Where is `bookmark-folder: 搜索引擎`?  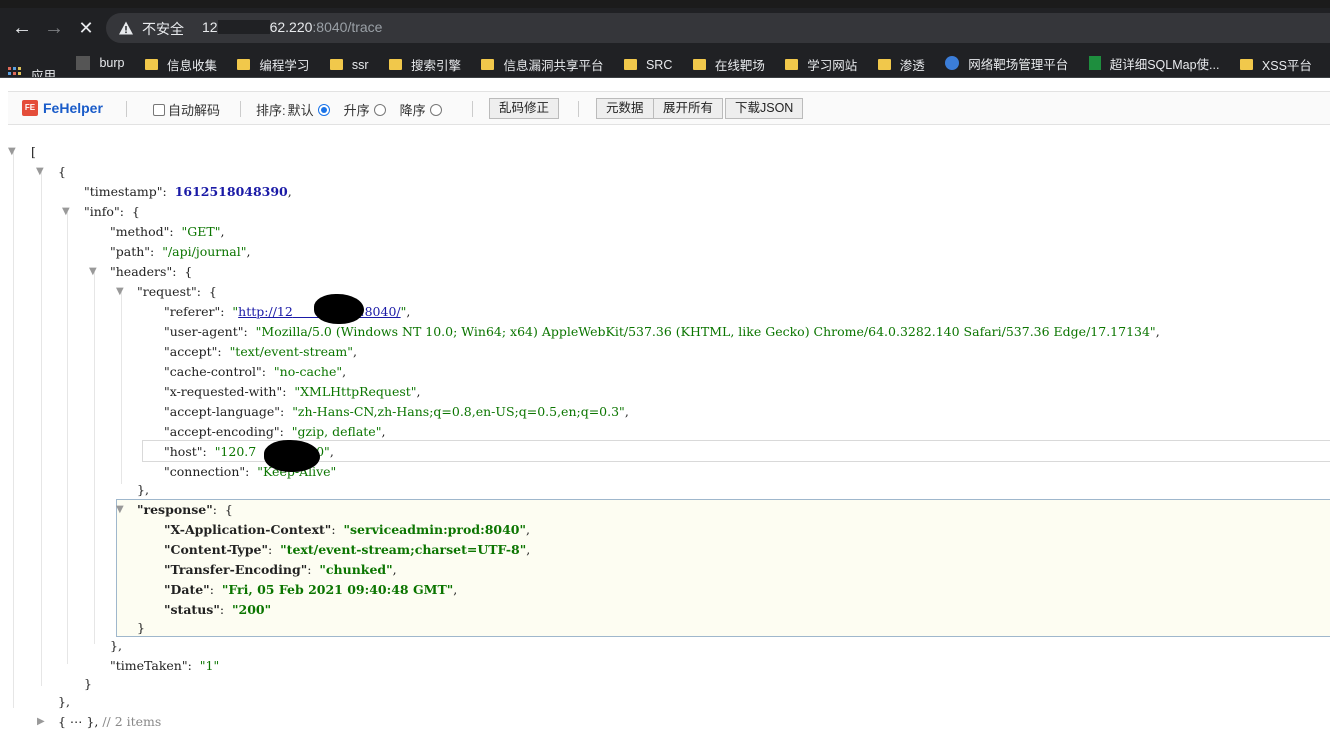
bookmark-folder: 搜索引擎 is located at coordinates (425, 64).